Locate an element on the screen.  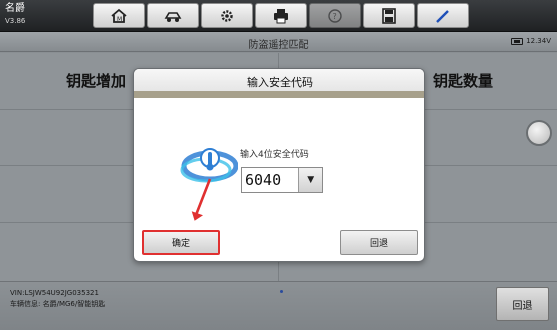
key-count-radio is located at coordinates (539, 133).